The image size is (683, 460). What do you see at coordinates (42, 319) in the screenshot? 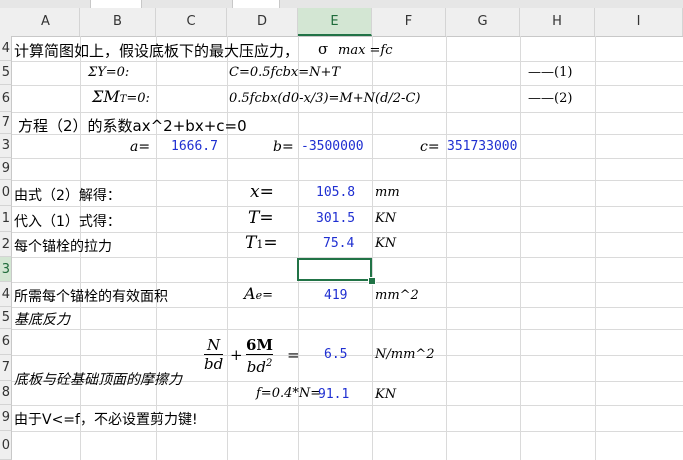
I see `cell-a-base-reaction: 基底反力` at bounding box center [42, 319].